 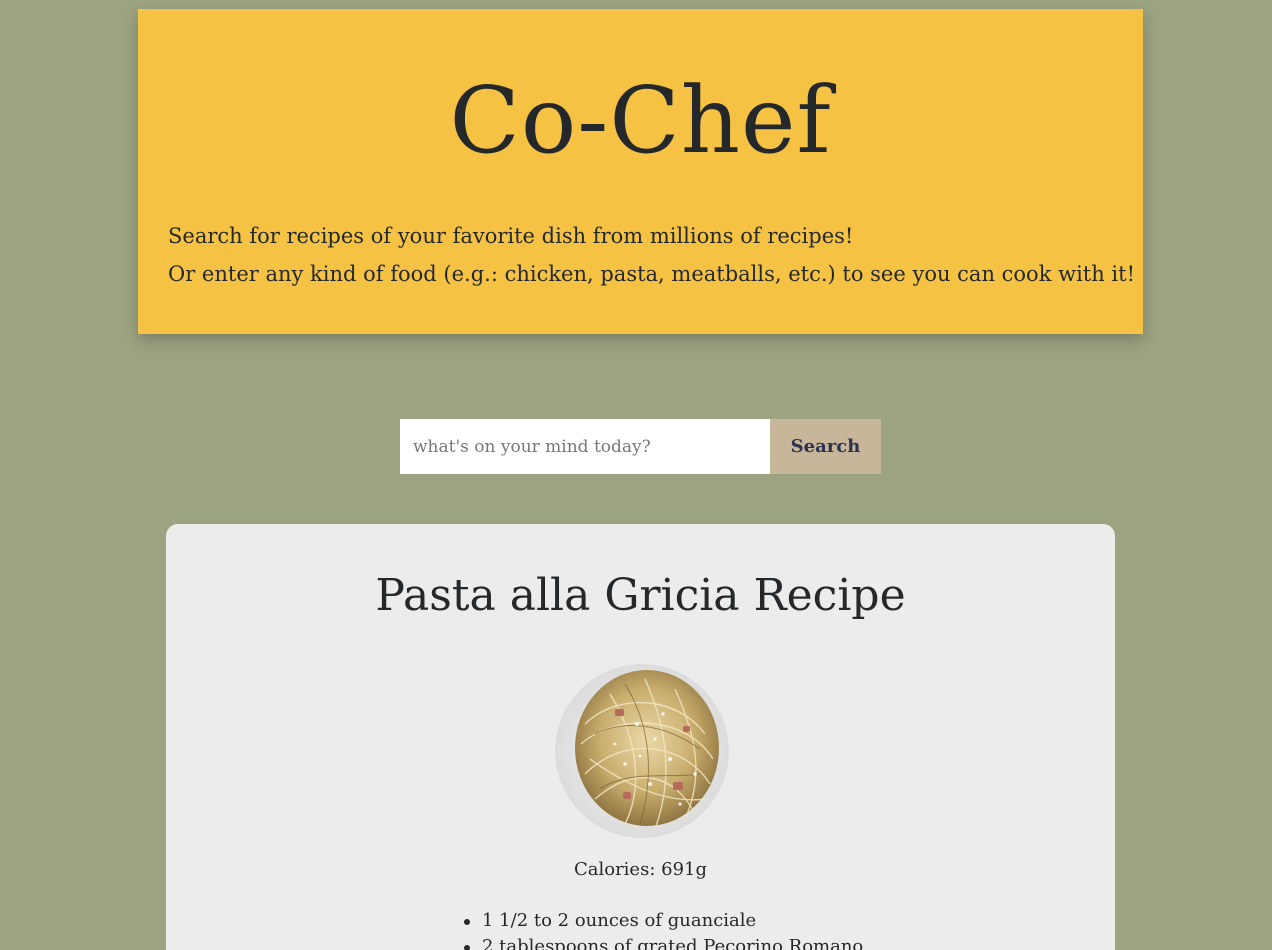 What do you see at coordinates (640, 595) in the screenshot?
I see `recipe-title: Pasta alla Gricia Recipe` at bounding box center [640, 595].